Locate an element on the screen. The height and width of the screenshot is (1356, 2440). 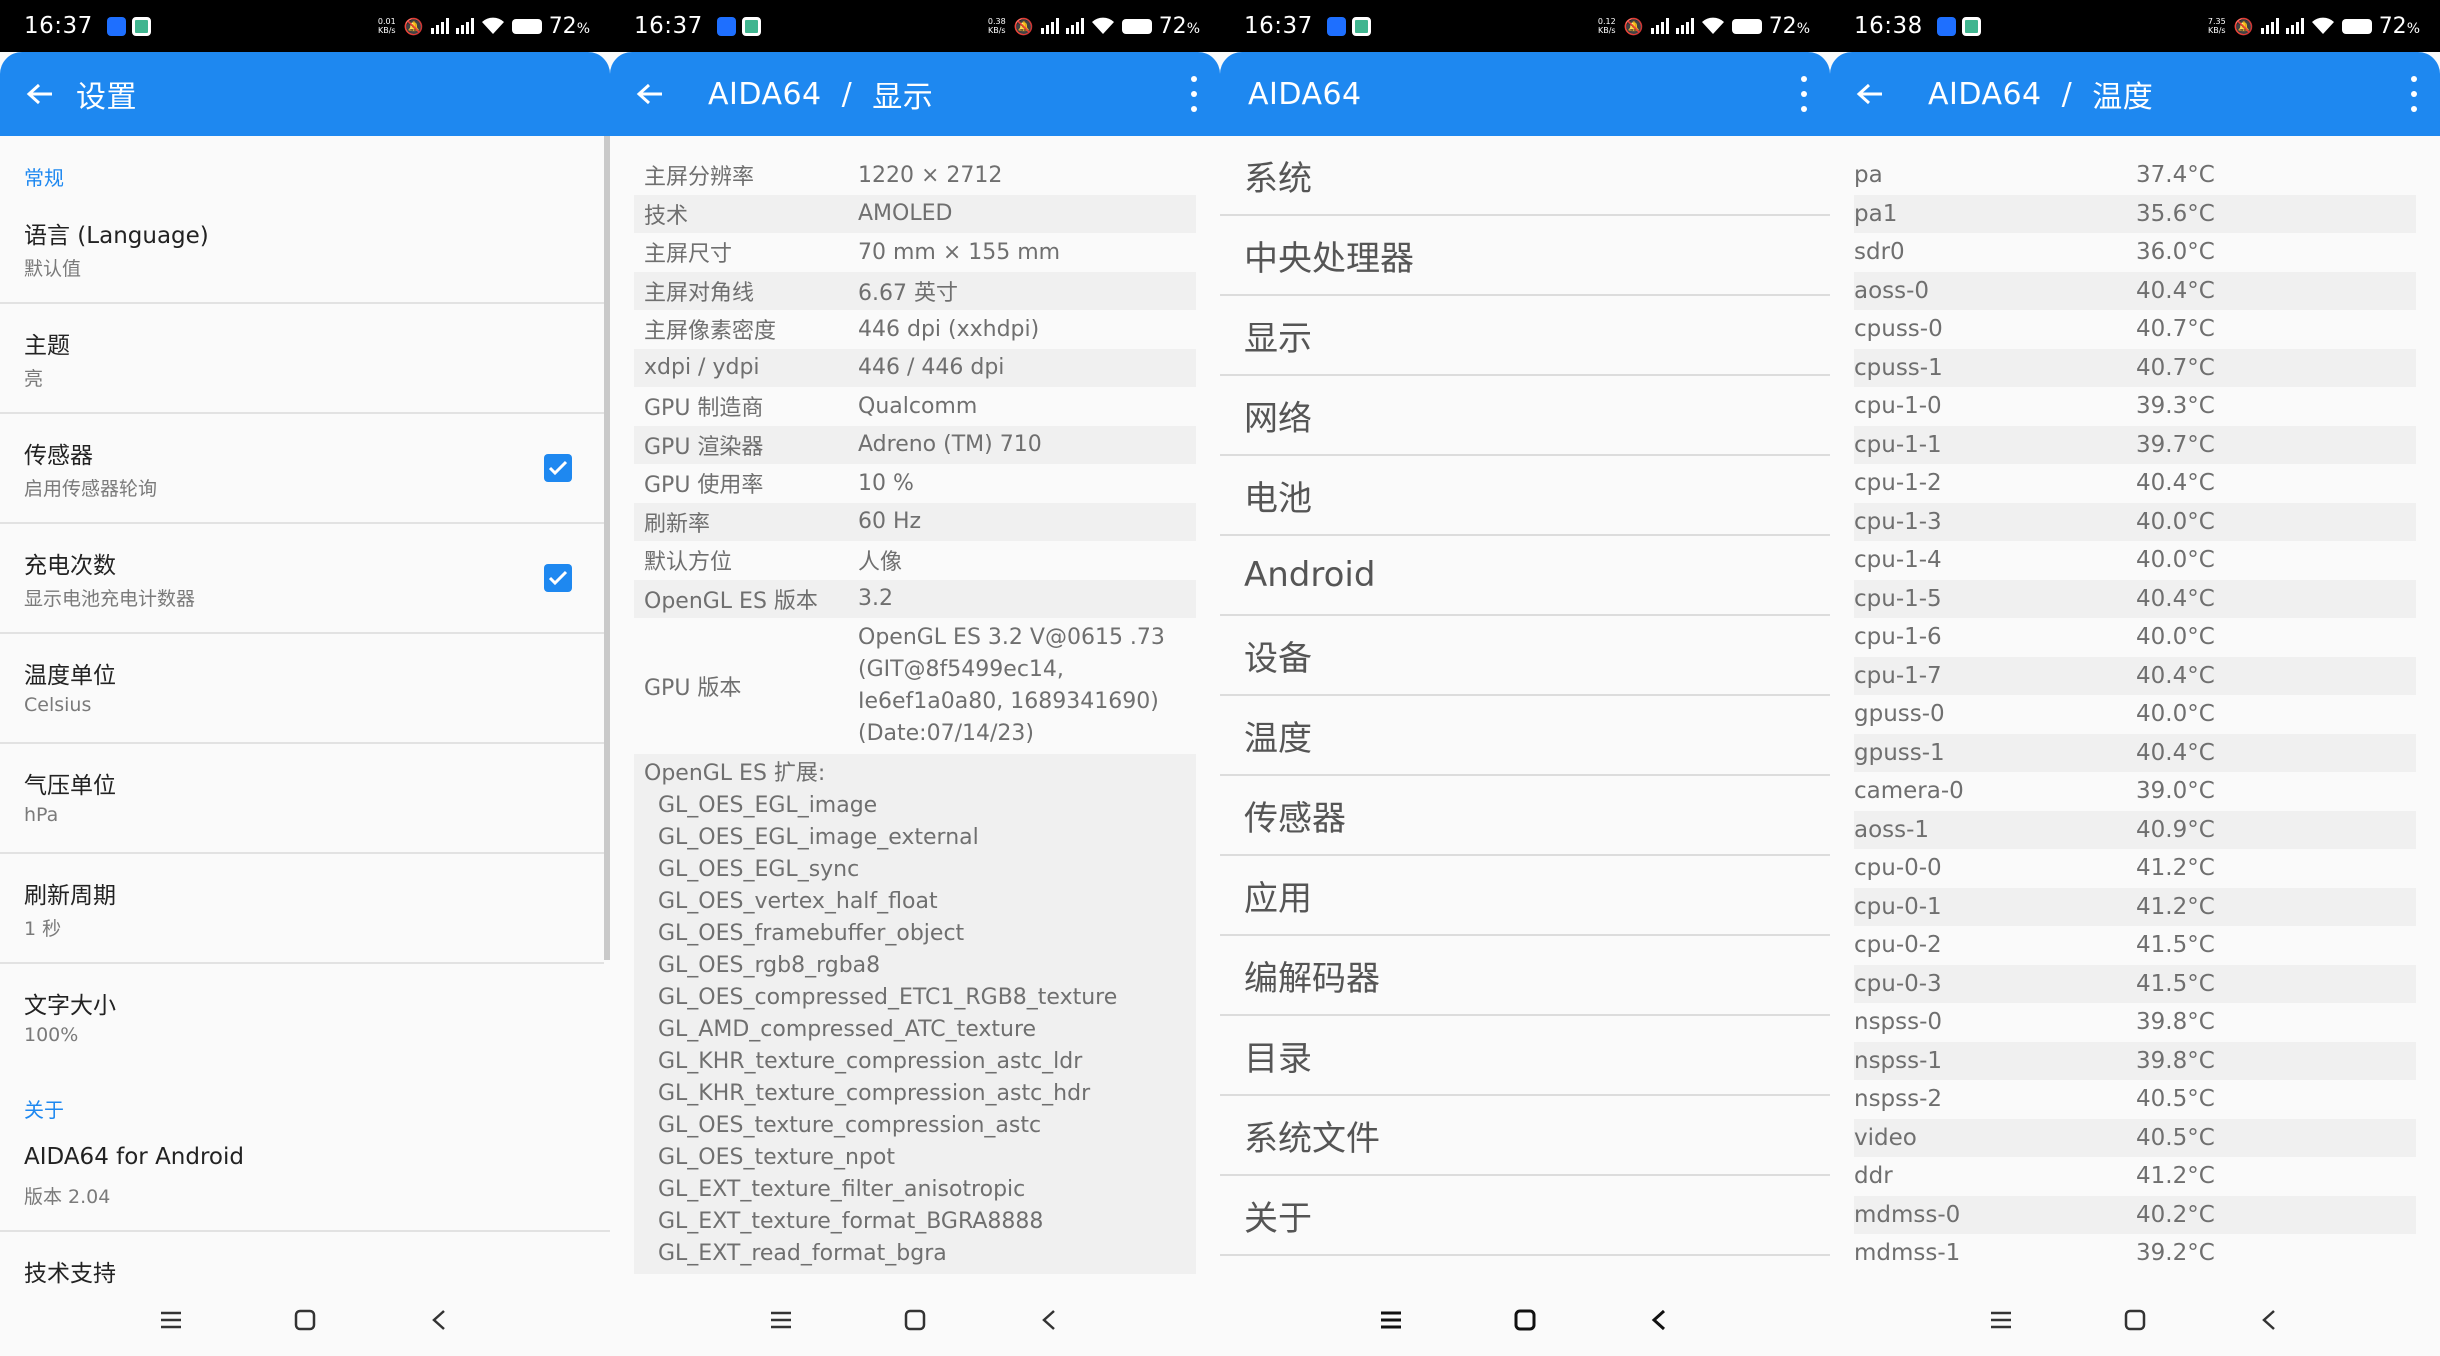
menu-item: 传感器 is located at coordinates (1525, 816).